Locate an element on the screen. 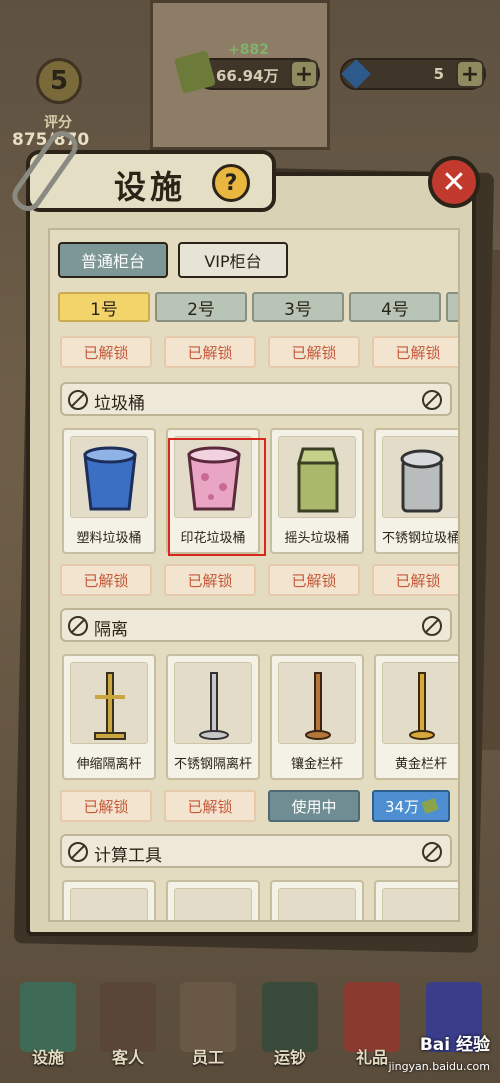  swing-trash-bin-icon is located at coordinates (317, 477).